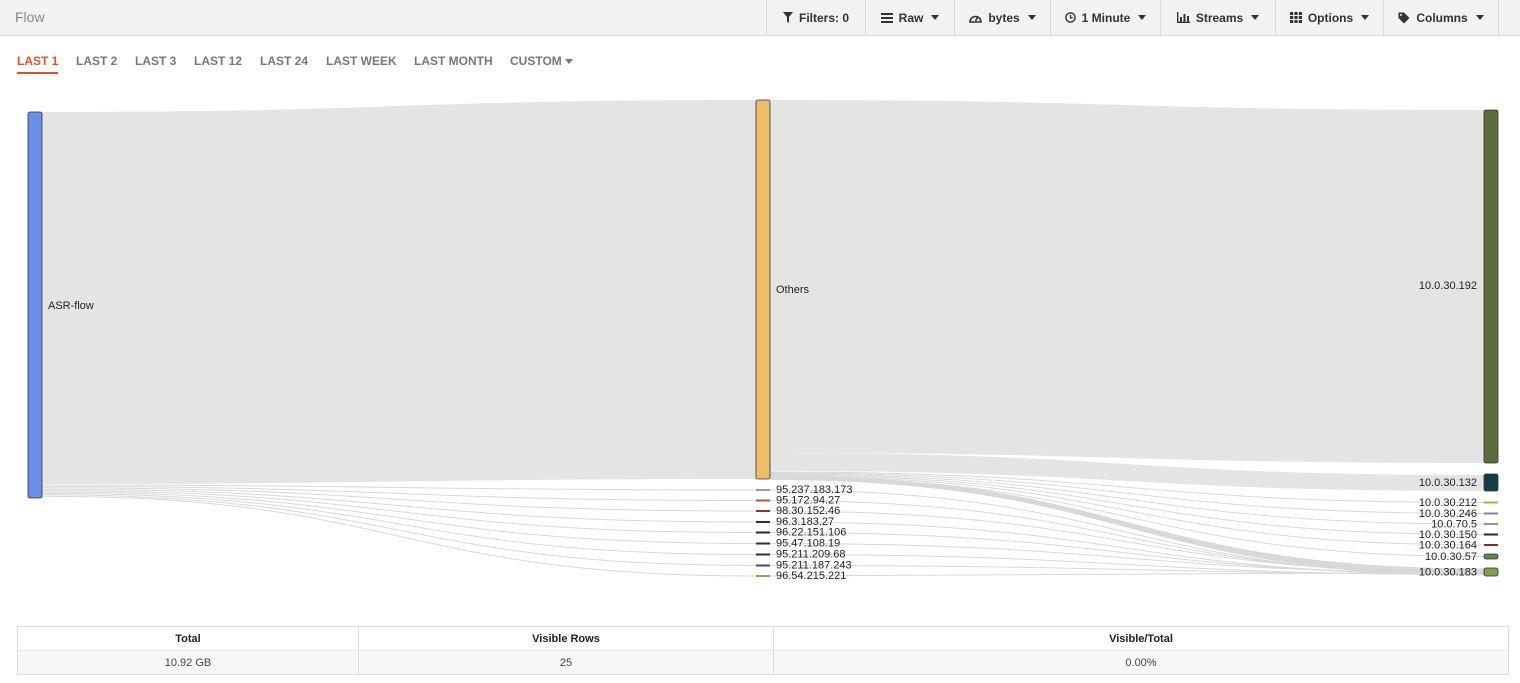  I want to click on bytes-label: bytes, so click(1004, 17).